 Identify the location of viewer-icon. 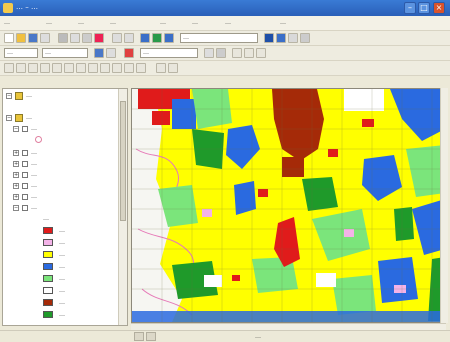
(173, 68).